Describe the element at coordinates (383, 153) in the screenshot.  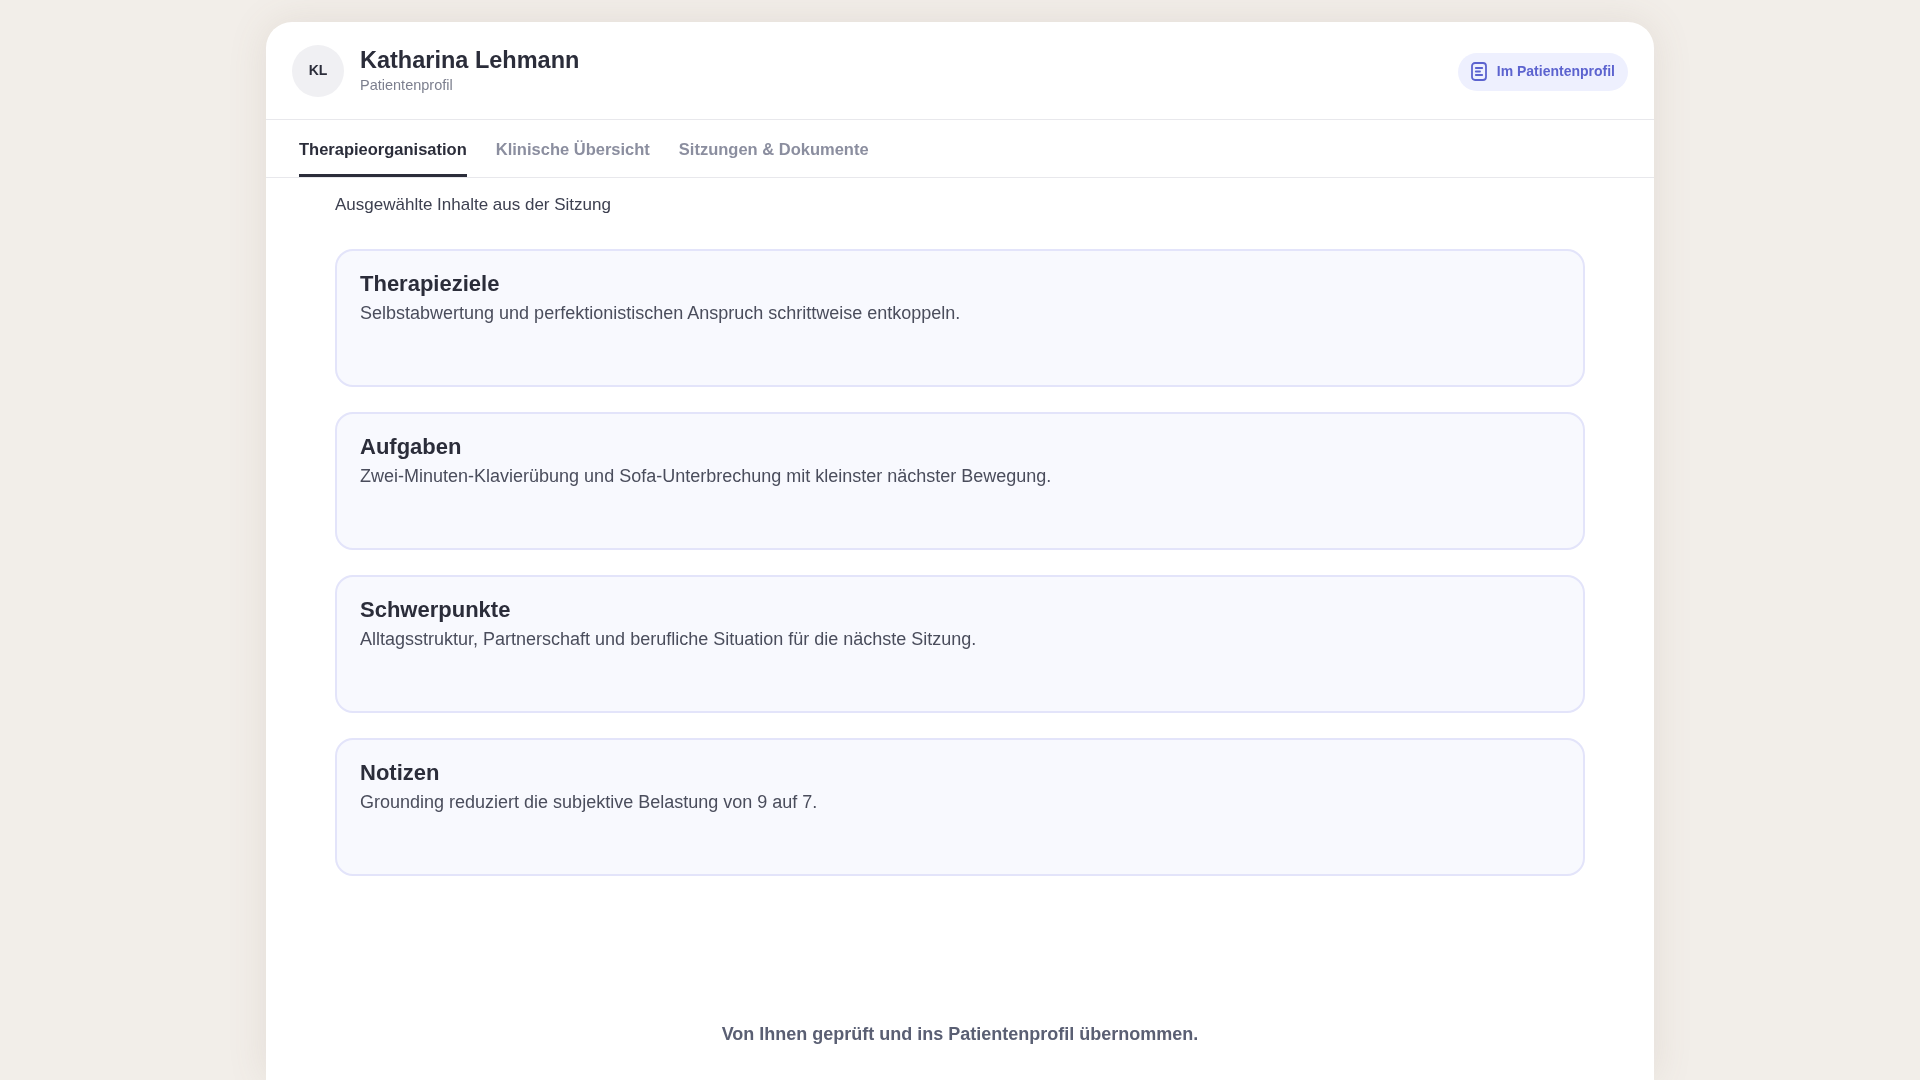
I see `tab: Therapieorganisation` at that location.